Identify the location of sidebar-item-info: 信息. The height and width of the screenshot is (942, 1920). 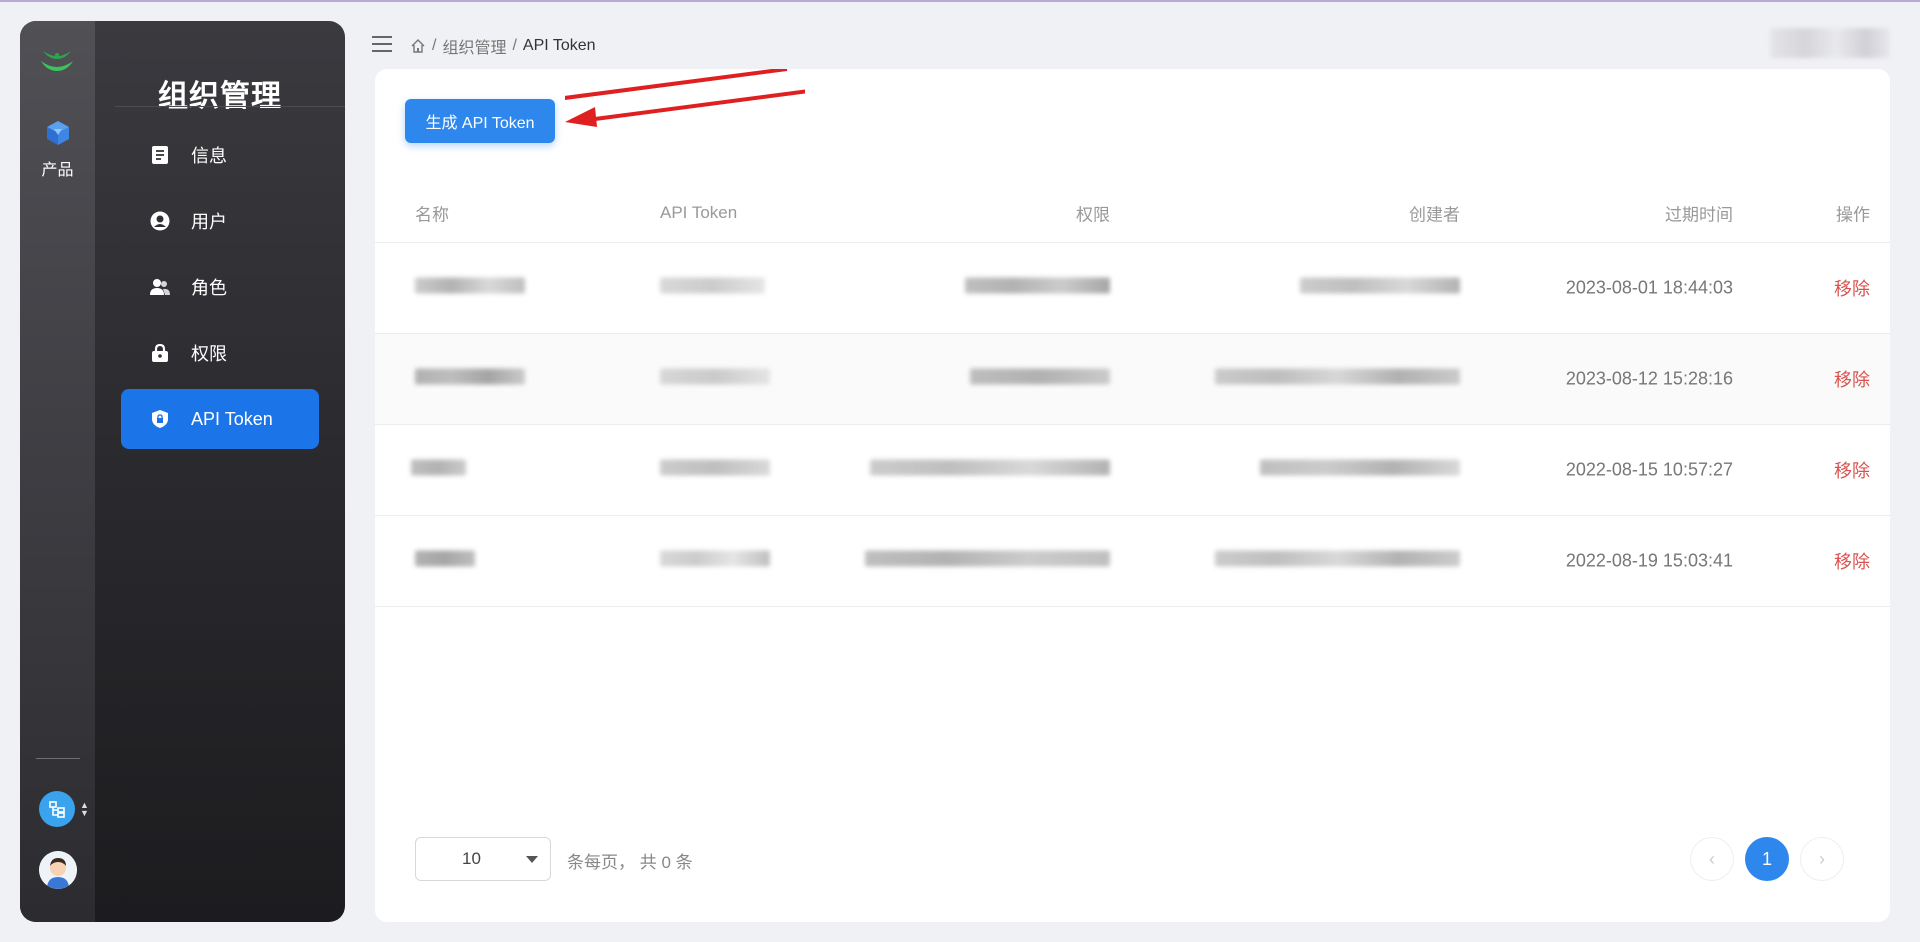
(220, 155).